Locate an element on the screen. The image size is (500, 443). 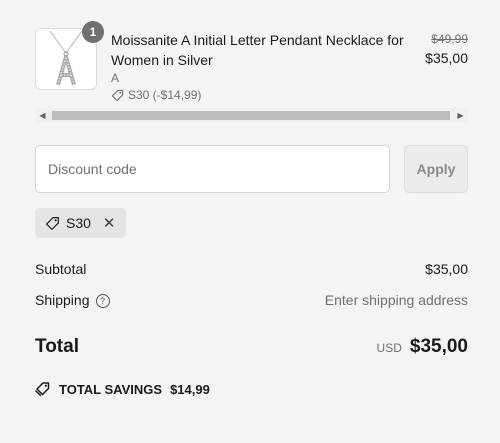
product-price: $35,00 is located at coordinates (446, 58).